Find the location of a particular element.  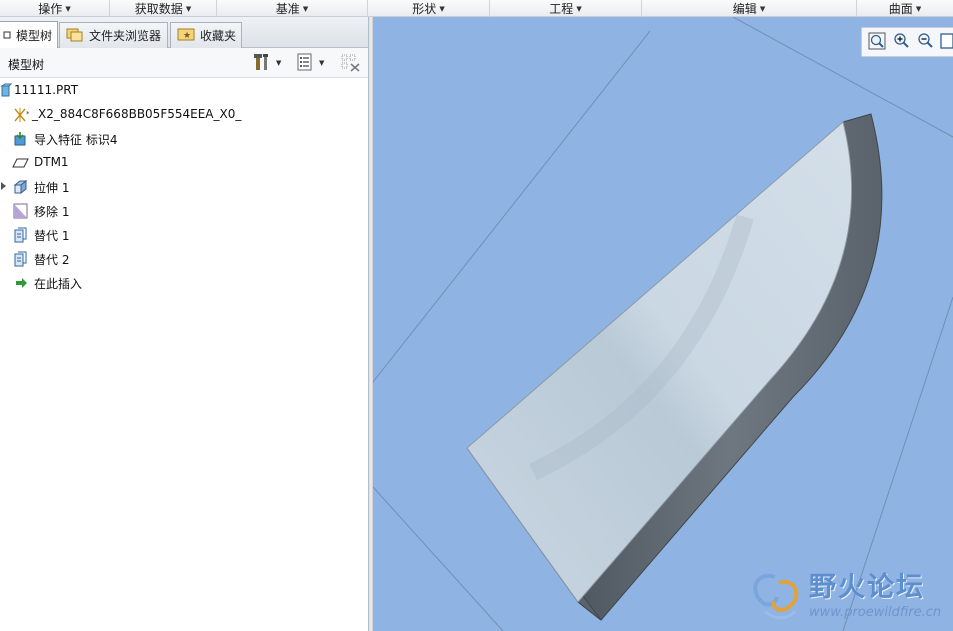

ribbon-group-shapes: 形状 ▼ is located at coordinates (429, 8).